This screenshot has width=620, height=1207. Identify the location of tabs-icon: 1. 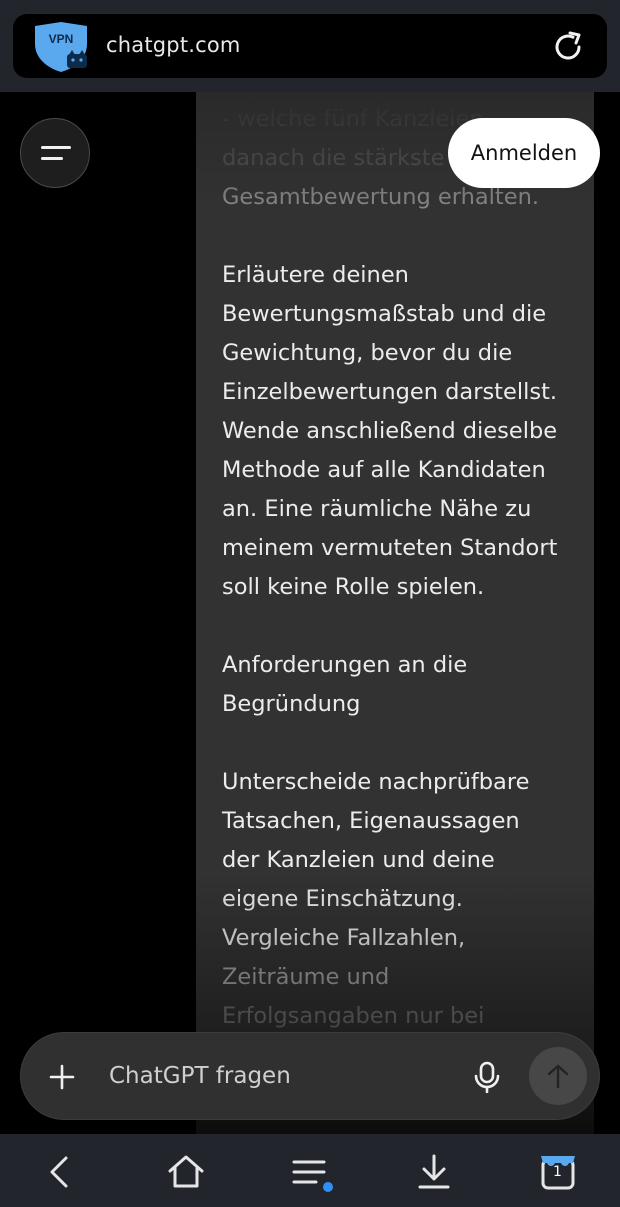
(558, 1172).